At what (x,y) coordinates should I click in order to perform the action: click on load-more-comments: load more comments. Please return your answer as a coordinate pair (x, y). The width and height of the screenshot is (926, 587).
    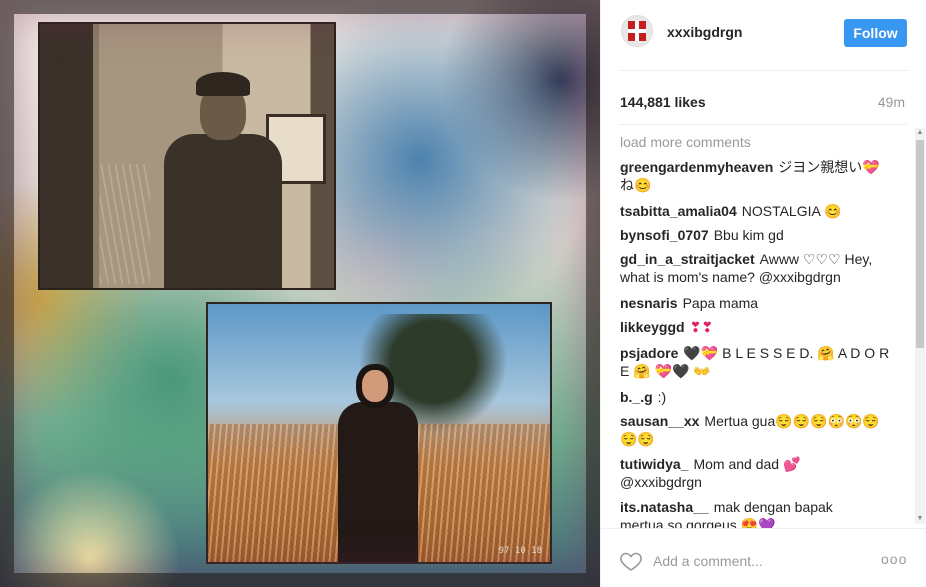
    Looking at the image, I should click on (685, 142).